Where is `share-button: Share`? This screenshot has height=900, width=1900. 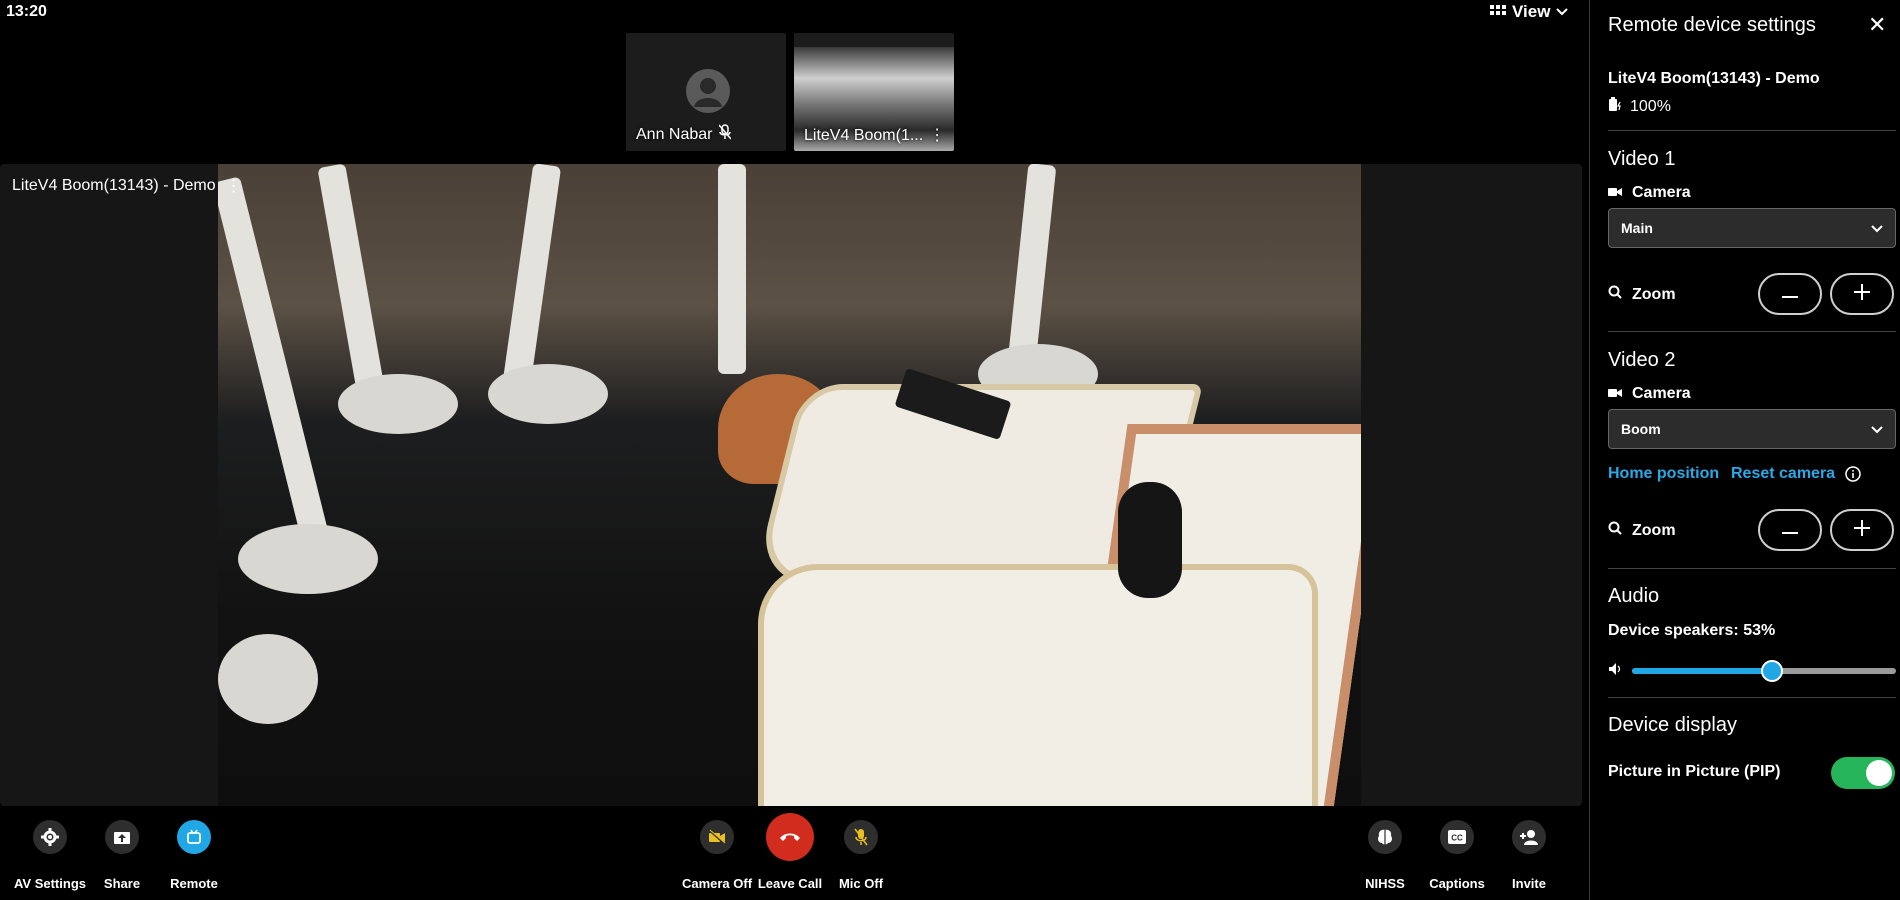 share-button: Share is located at coordinates (122, 855).